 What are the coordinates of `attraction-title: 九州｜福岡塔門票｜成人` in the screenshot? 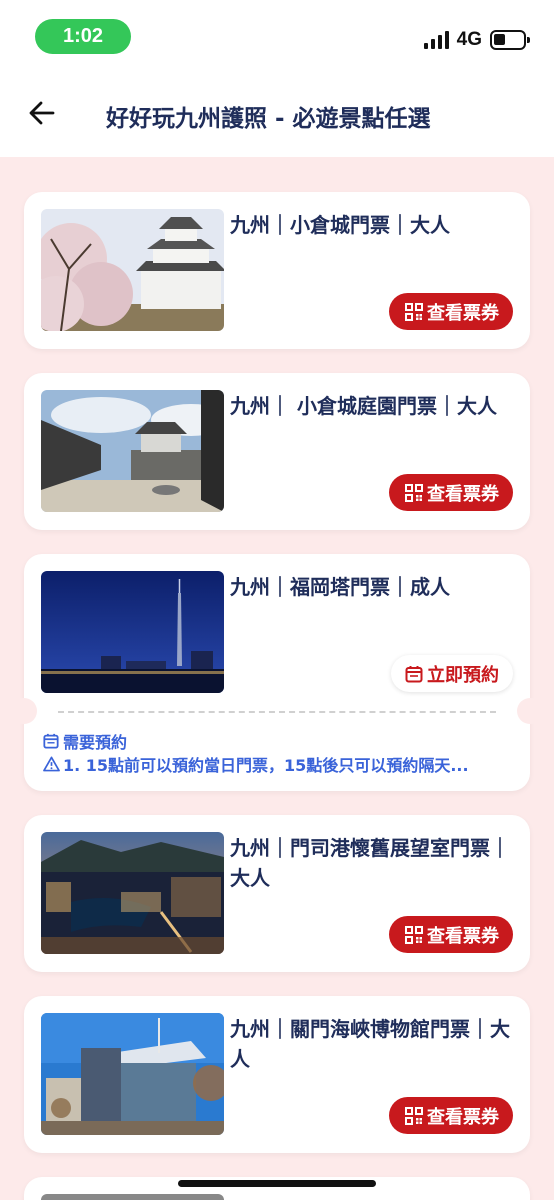 It's located at (340, 587).